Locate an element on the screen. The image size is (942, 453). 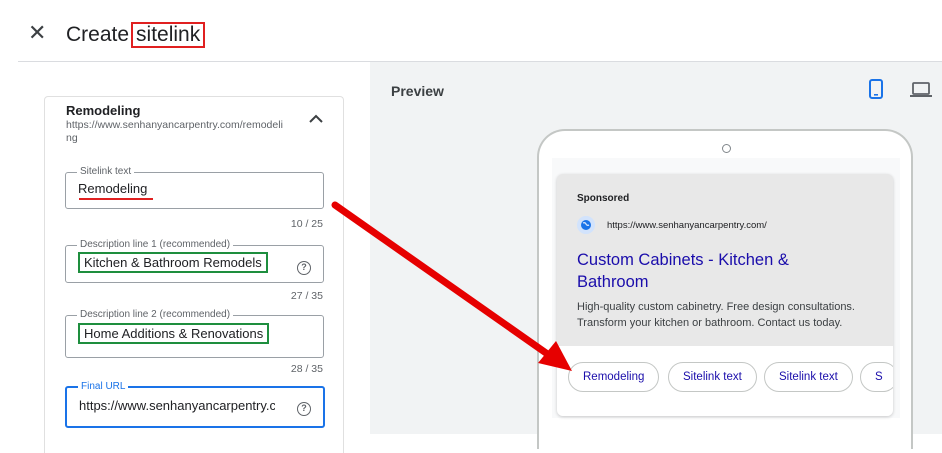
description-line-2-label: Description line 2 (recommended) is located at coordinates (155, 314).